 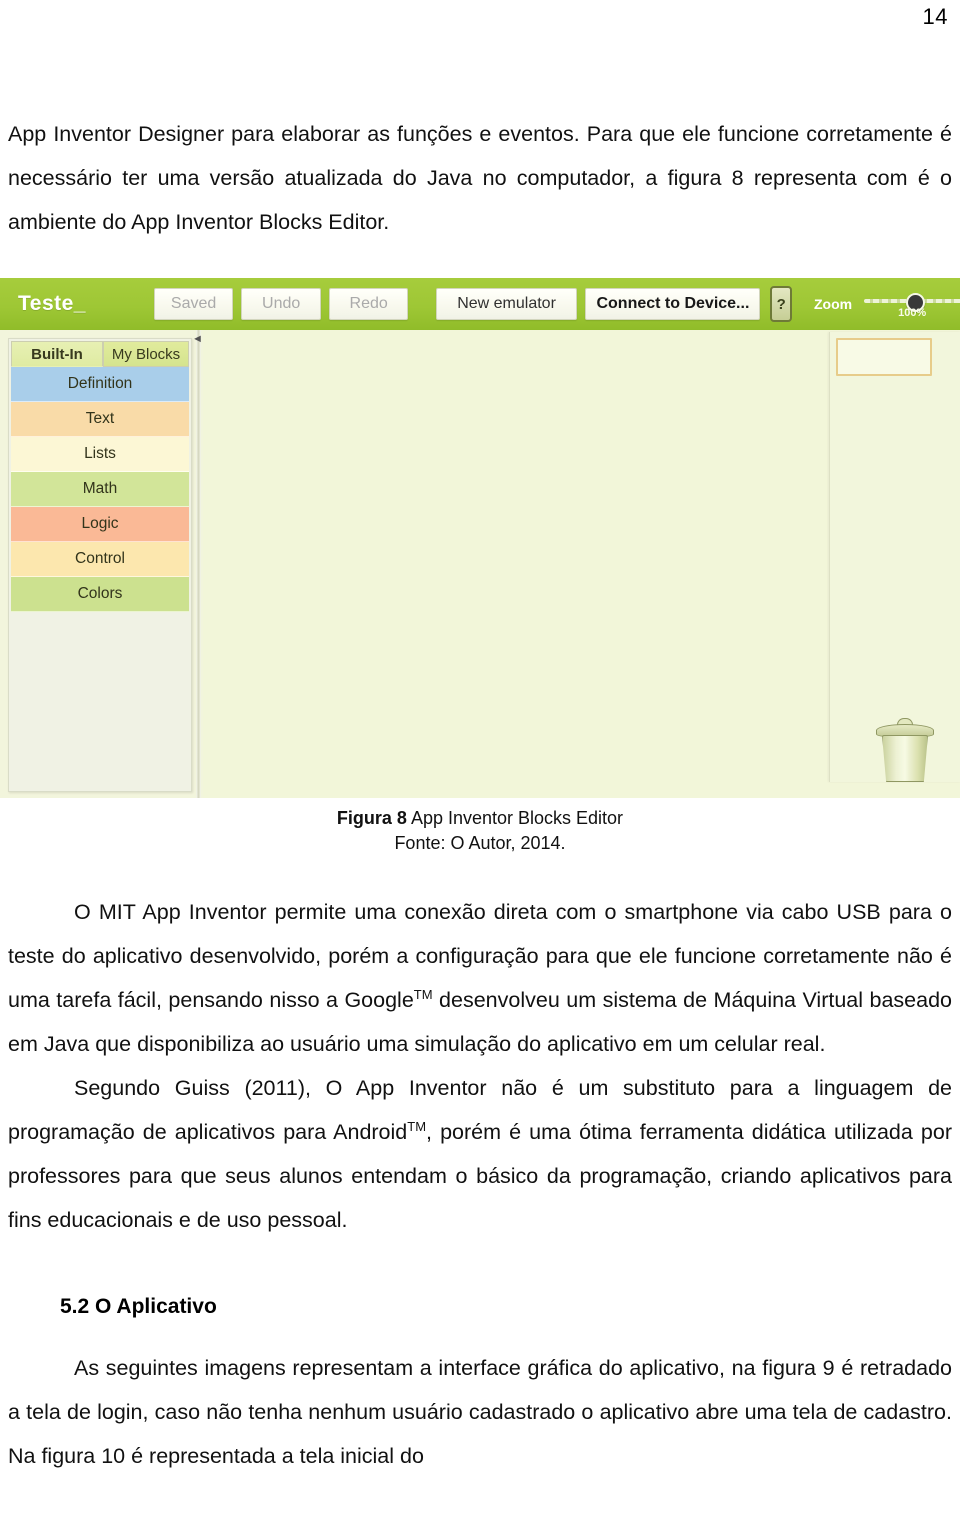 What do you see at coordinates (193, 304) in the screenshot?
I see `saved-button: Saved` at bounding box center [193, 304].